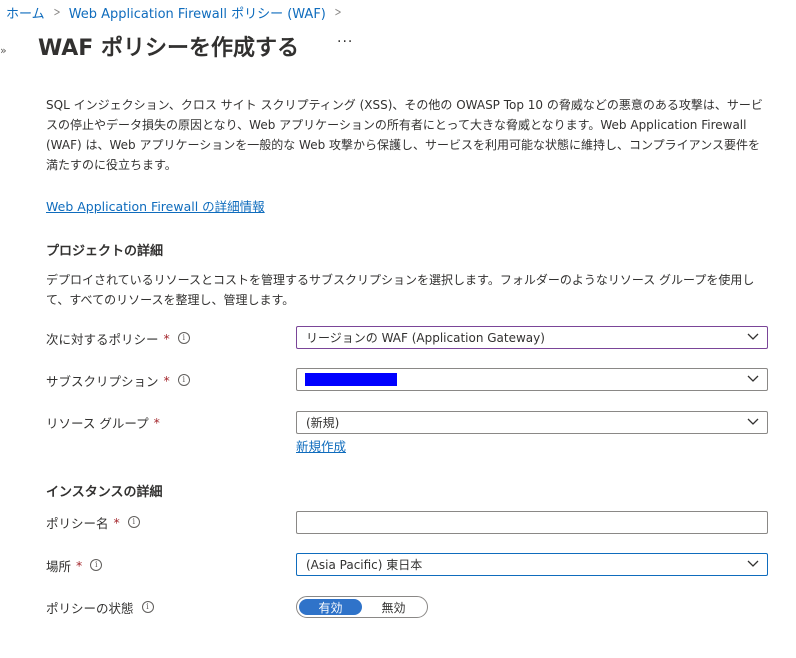  What do you see at coordinates (90, 608) in the screenshot?
I see `policy-state-label-text: ポリシーの状態` at bounding box center [90, 608].